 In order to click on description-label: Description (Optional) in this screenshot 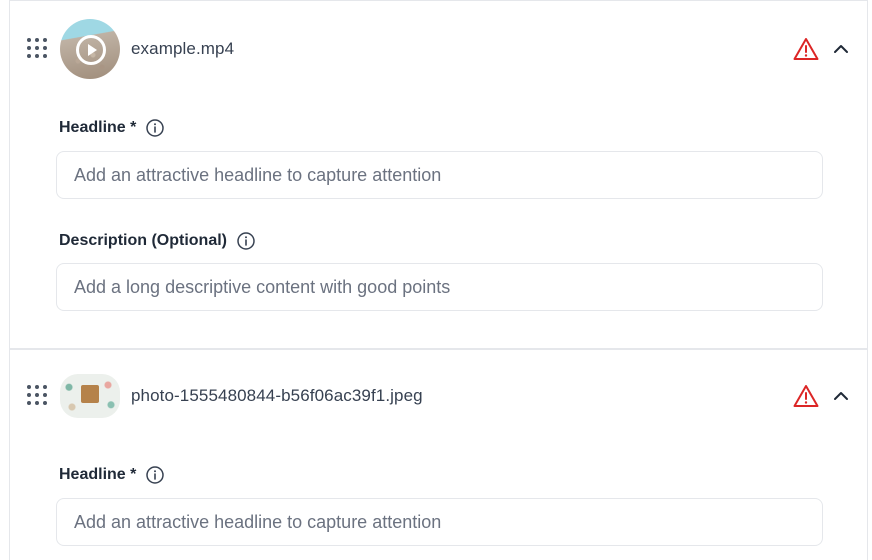, I will do `click(157, 241)`.